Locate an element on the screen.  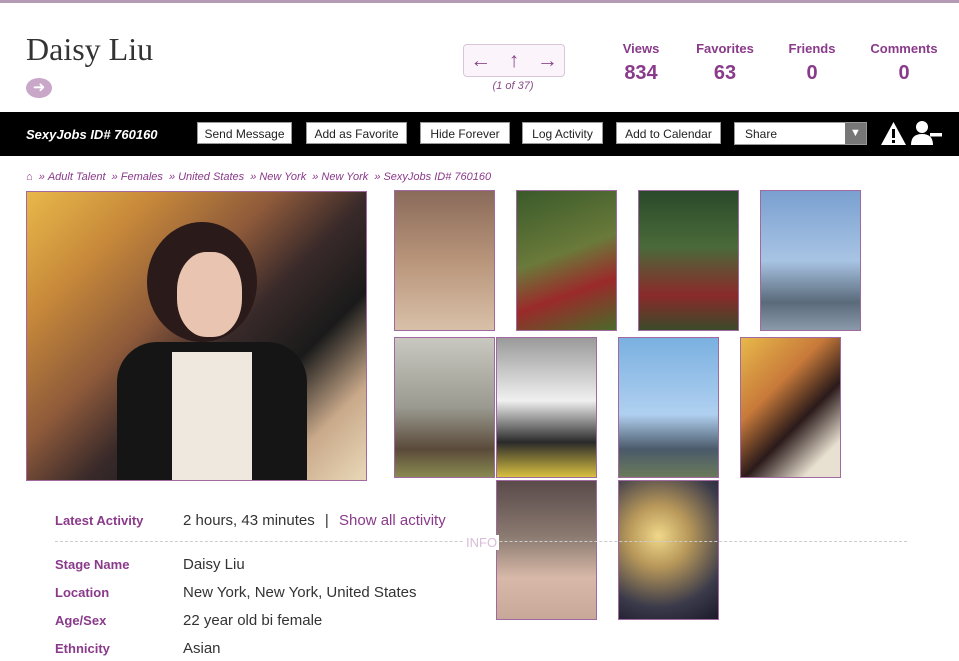
stat-views: Views 834 is located at coordinates (641, 63).